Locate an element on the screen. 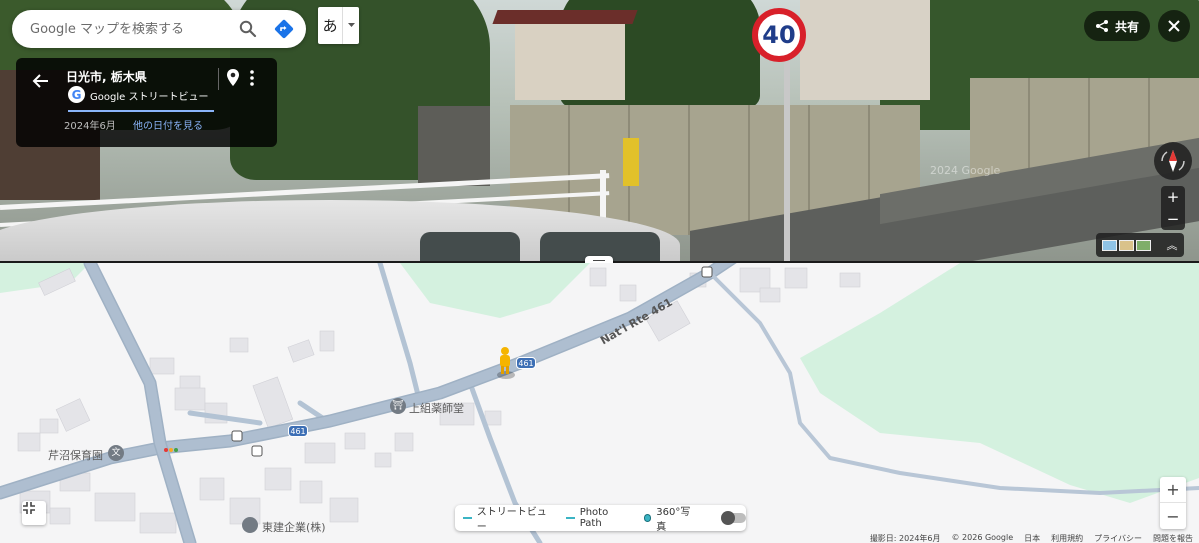 The image size is (1199, 543). copyright-text: © 2026 Google is located at coordinates (982, 537).